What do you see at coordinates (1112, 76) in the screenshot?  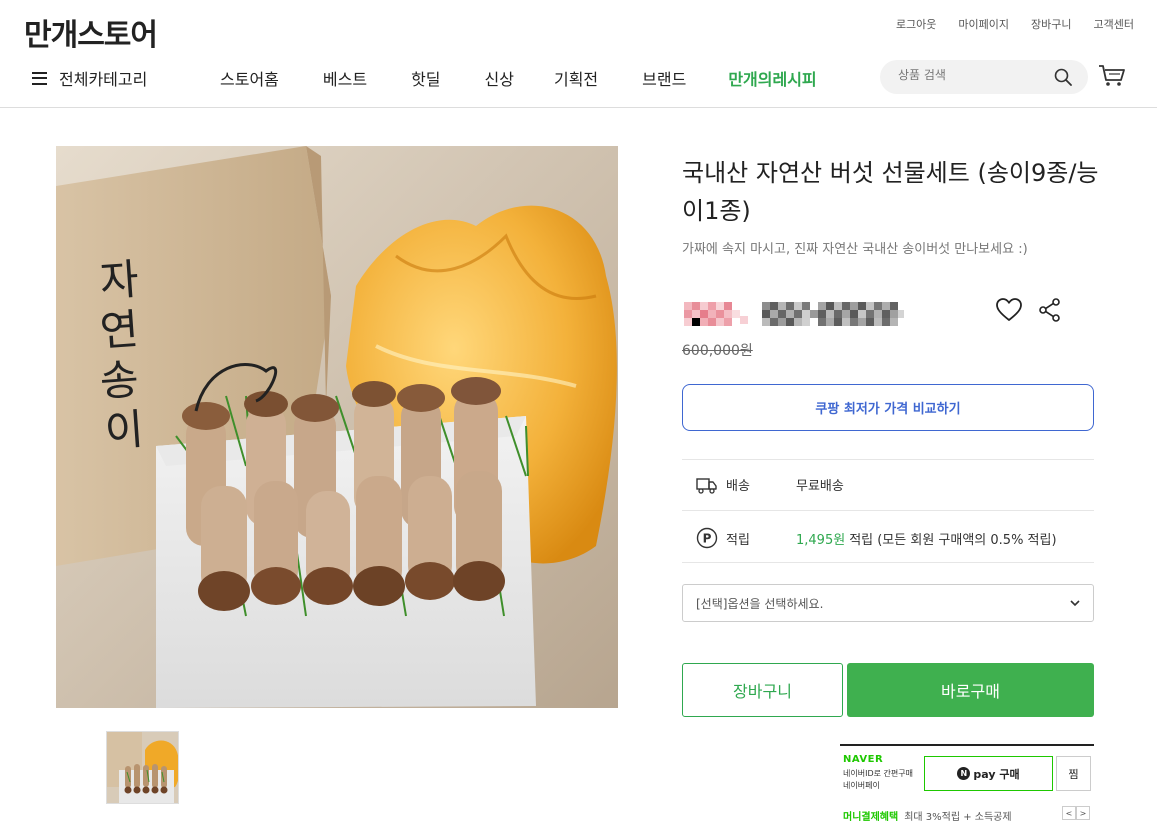 I see `cart-icon` at bounding box center [1112, 76].